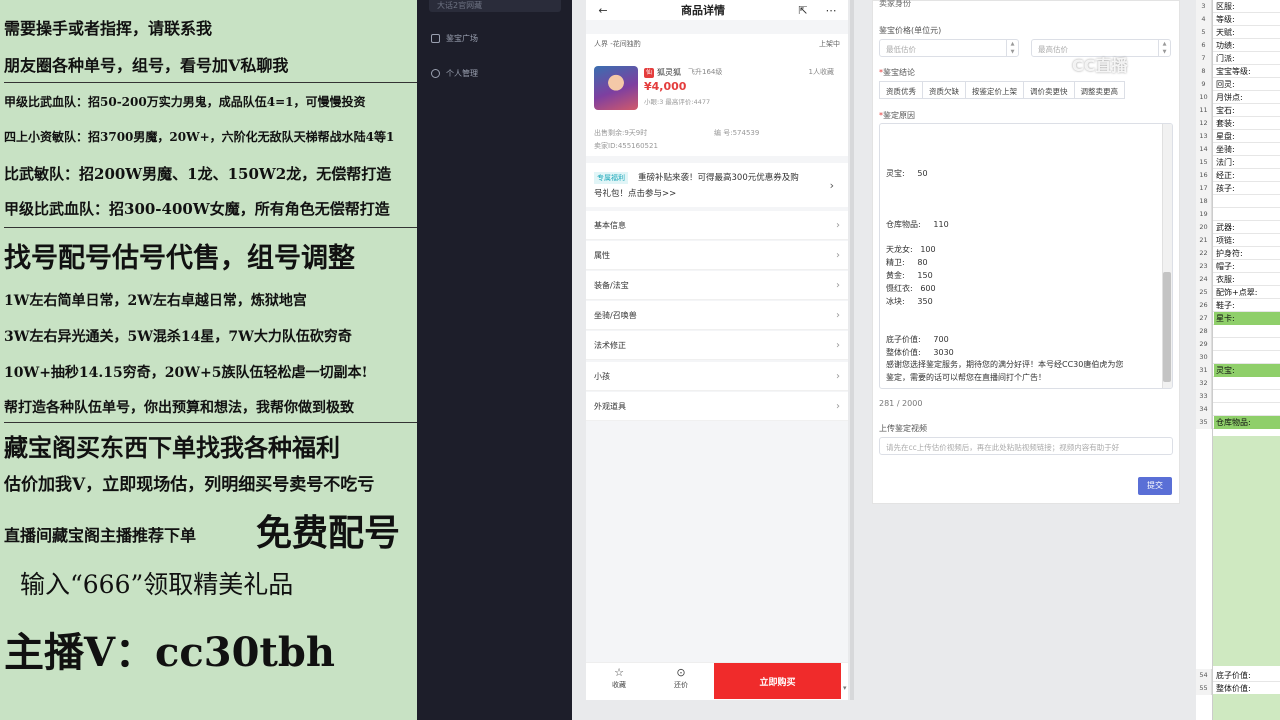 The image size is (1280, 720). What do you see at coordinates (1238, 422) in the screenshot?
I see `table-row: 35 仓库物品:` at bounding box center [1238, 422].